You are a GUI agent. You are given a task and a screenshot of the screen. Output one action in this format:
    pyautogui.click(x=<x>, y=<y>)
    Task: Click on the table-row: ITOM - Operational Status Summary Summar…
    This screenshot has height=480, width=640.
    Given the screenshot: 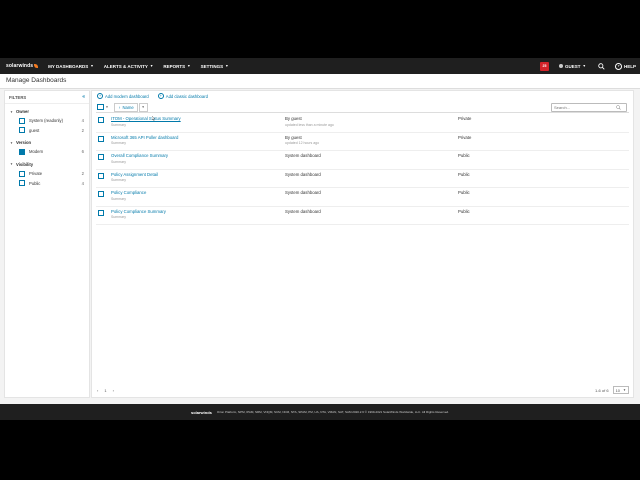 What is the action you would take?
    pyautogui.click(x=362, y=123)
    